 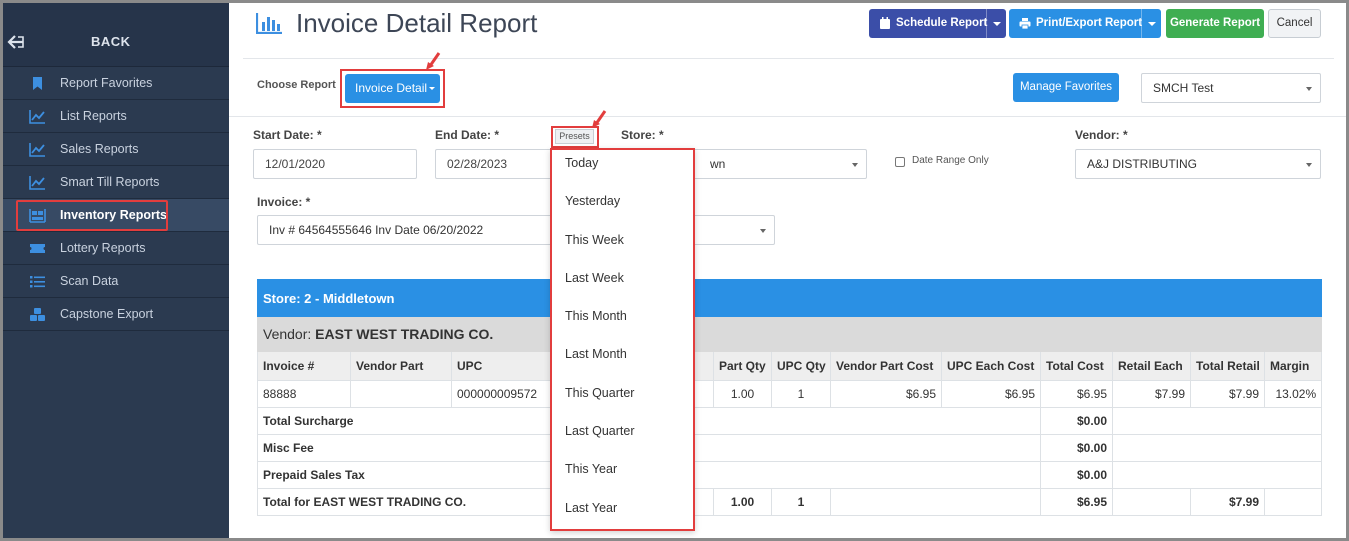 What do you see at coordinates (1101, 135) in the screenshot?
I see `vendor-label: Vendor: *` at bounding box center [1101, 135].